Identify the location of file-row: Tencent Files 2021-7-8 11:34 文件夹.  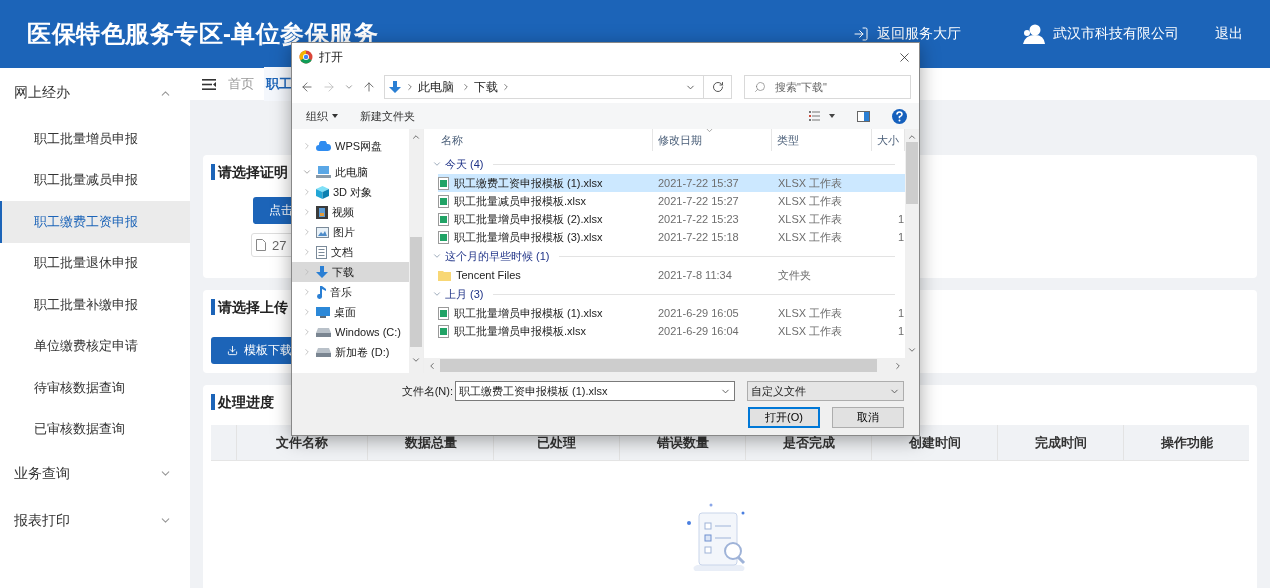
(671, 275).